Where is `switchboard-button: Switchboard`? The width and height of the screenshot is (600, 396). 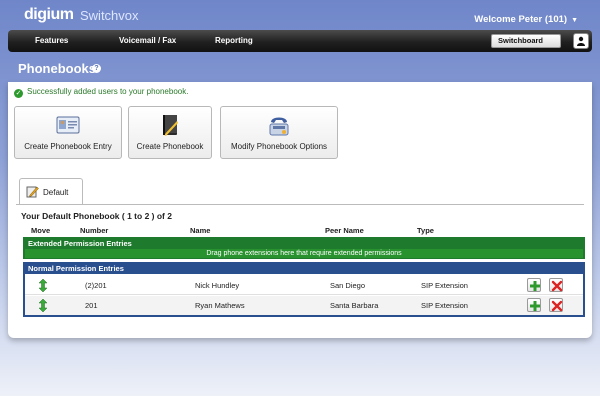
switchboard-button: Switchboard is located at coordinates (526, 41).